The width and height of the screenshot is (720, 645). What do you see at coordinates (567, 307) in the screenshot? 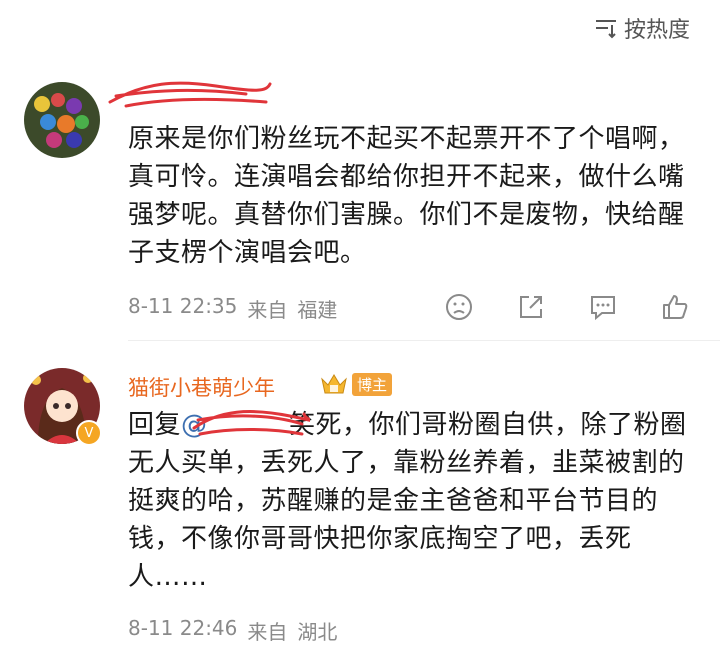
I see `comment-actions` at bounding box center [567, 307].